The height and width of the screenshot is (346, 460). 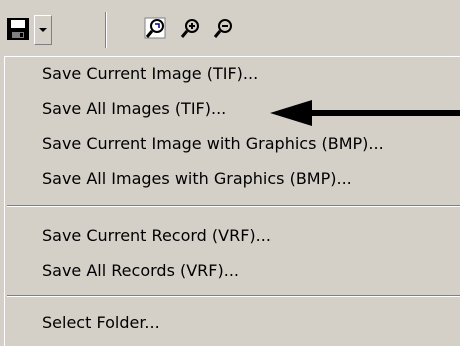 What do you see at coordinates (365, 113) in the screenshot?
I see `arrow-left-icon` at bounding box center [365, 113].